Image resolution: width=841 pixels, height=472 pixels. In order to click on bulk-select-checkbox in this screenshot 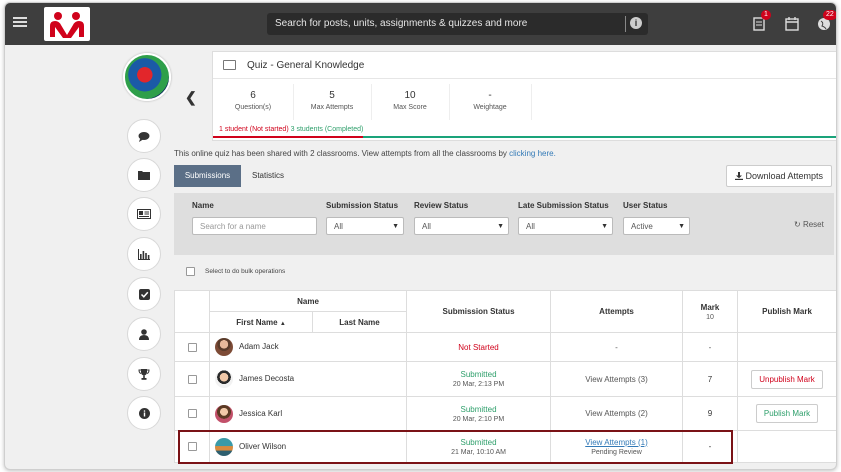, I will do `click(190, 271)`.